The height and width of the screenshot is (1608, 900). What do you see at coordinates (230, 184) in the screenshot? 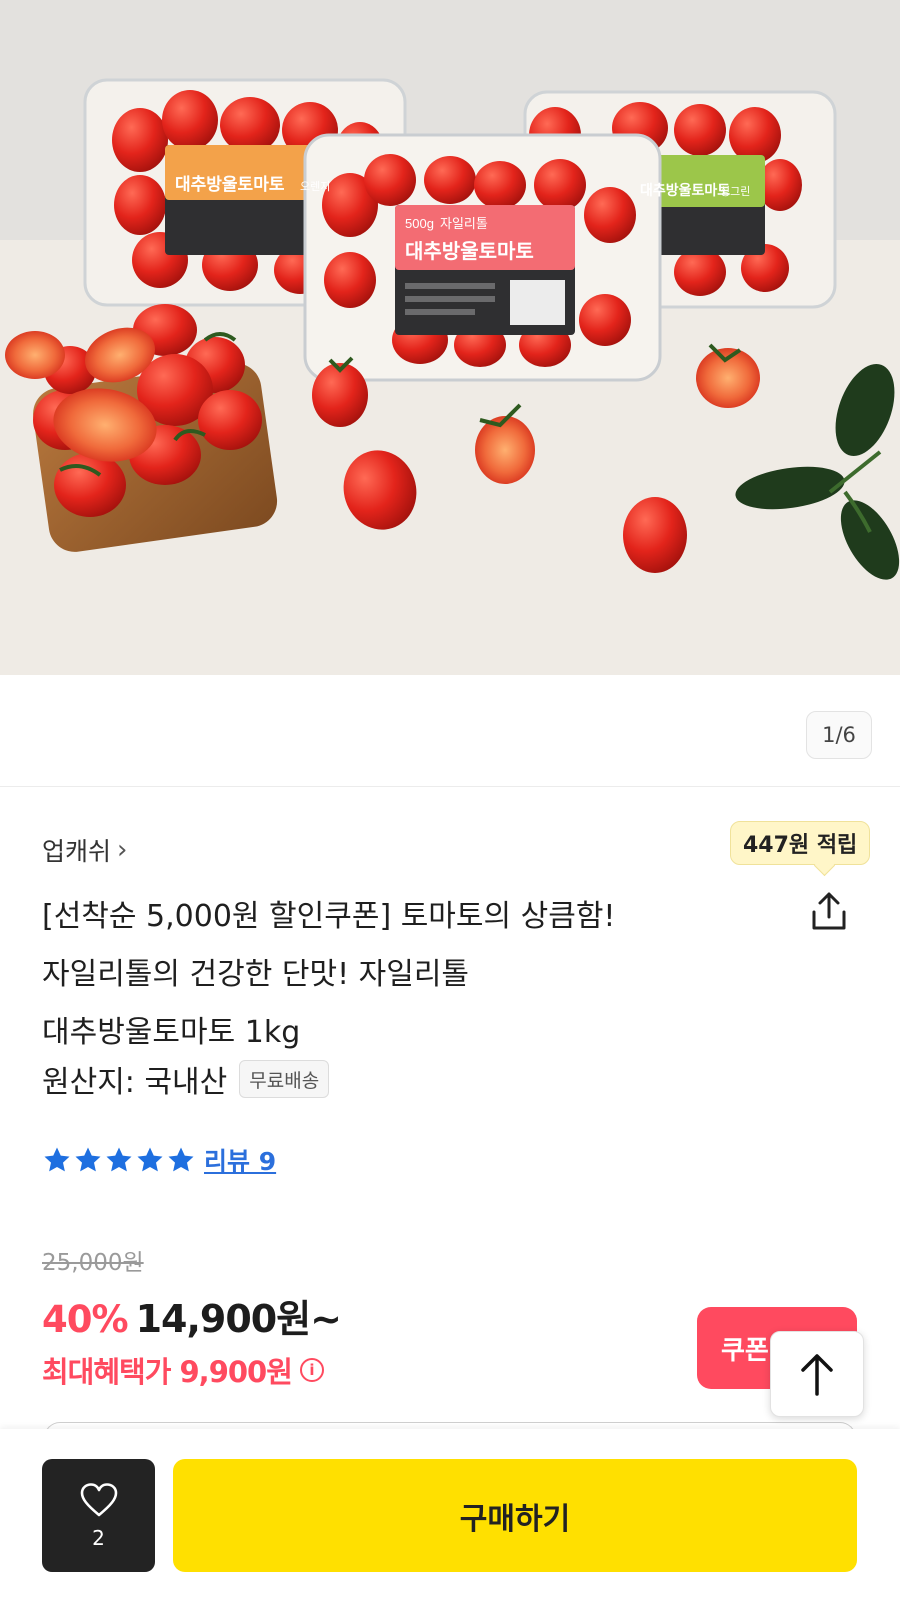
I see `package-name-left: 대추방울토마토` at bounding box center [230, 184].